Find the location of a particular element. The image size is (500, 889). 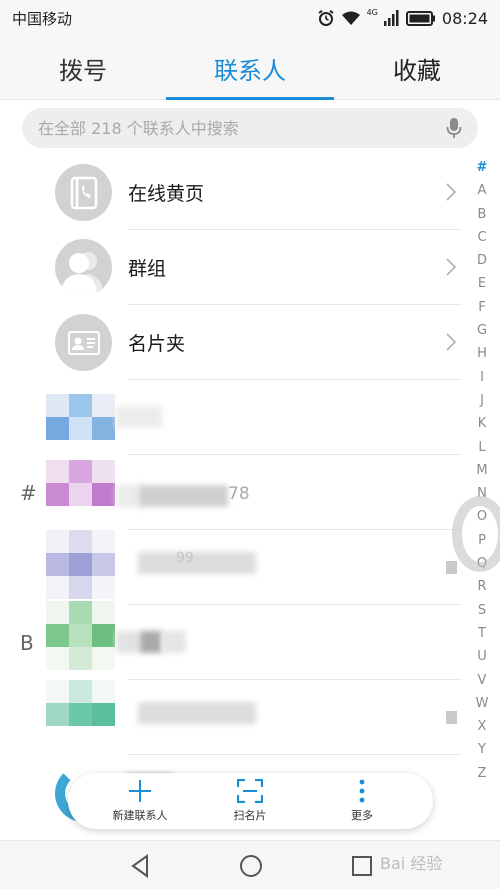

index-letter: M is located at coordinates (482, 474).